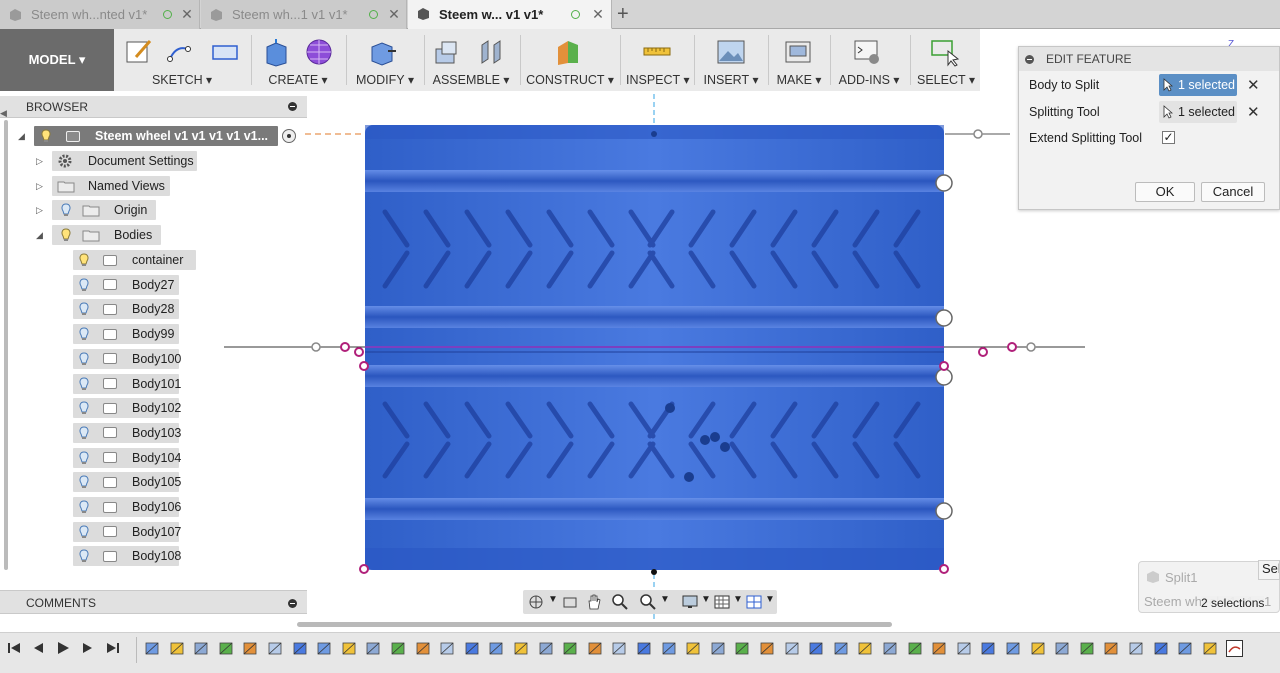 This screenshot has width=1280, height=673. I want to click on insert-image-icon, so click(731, 52).